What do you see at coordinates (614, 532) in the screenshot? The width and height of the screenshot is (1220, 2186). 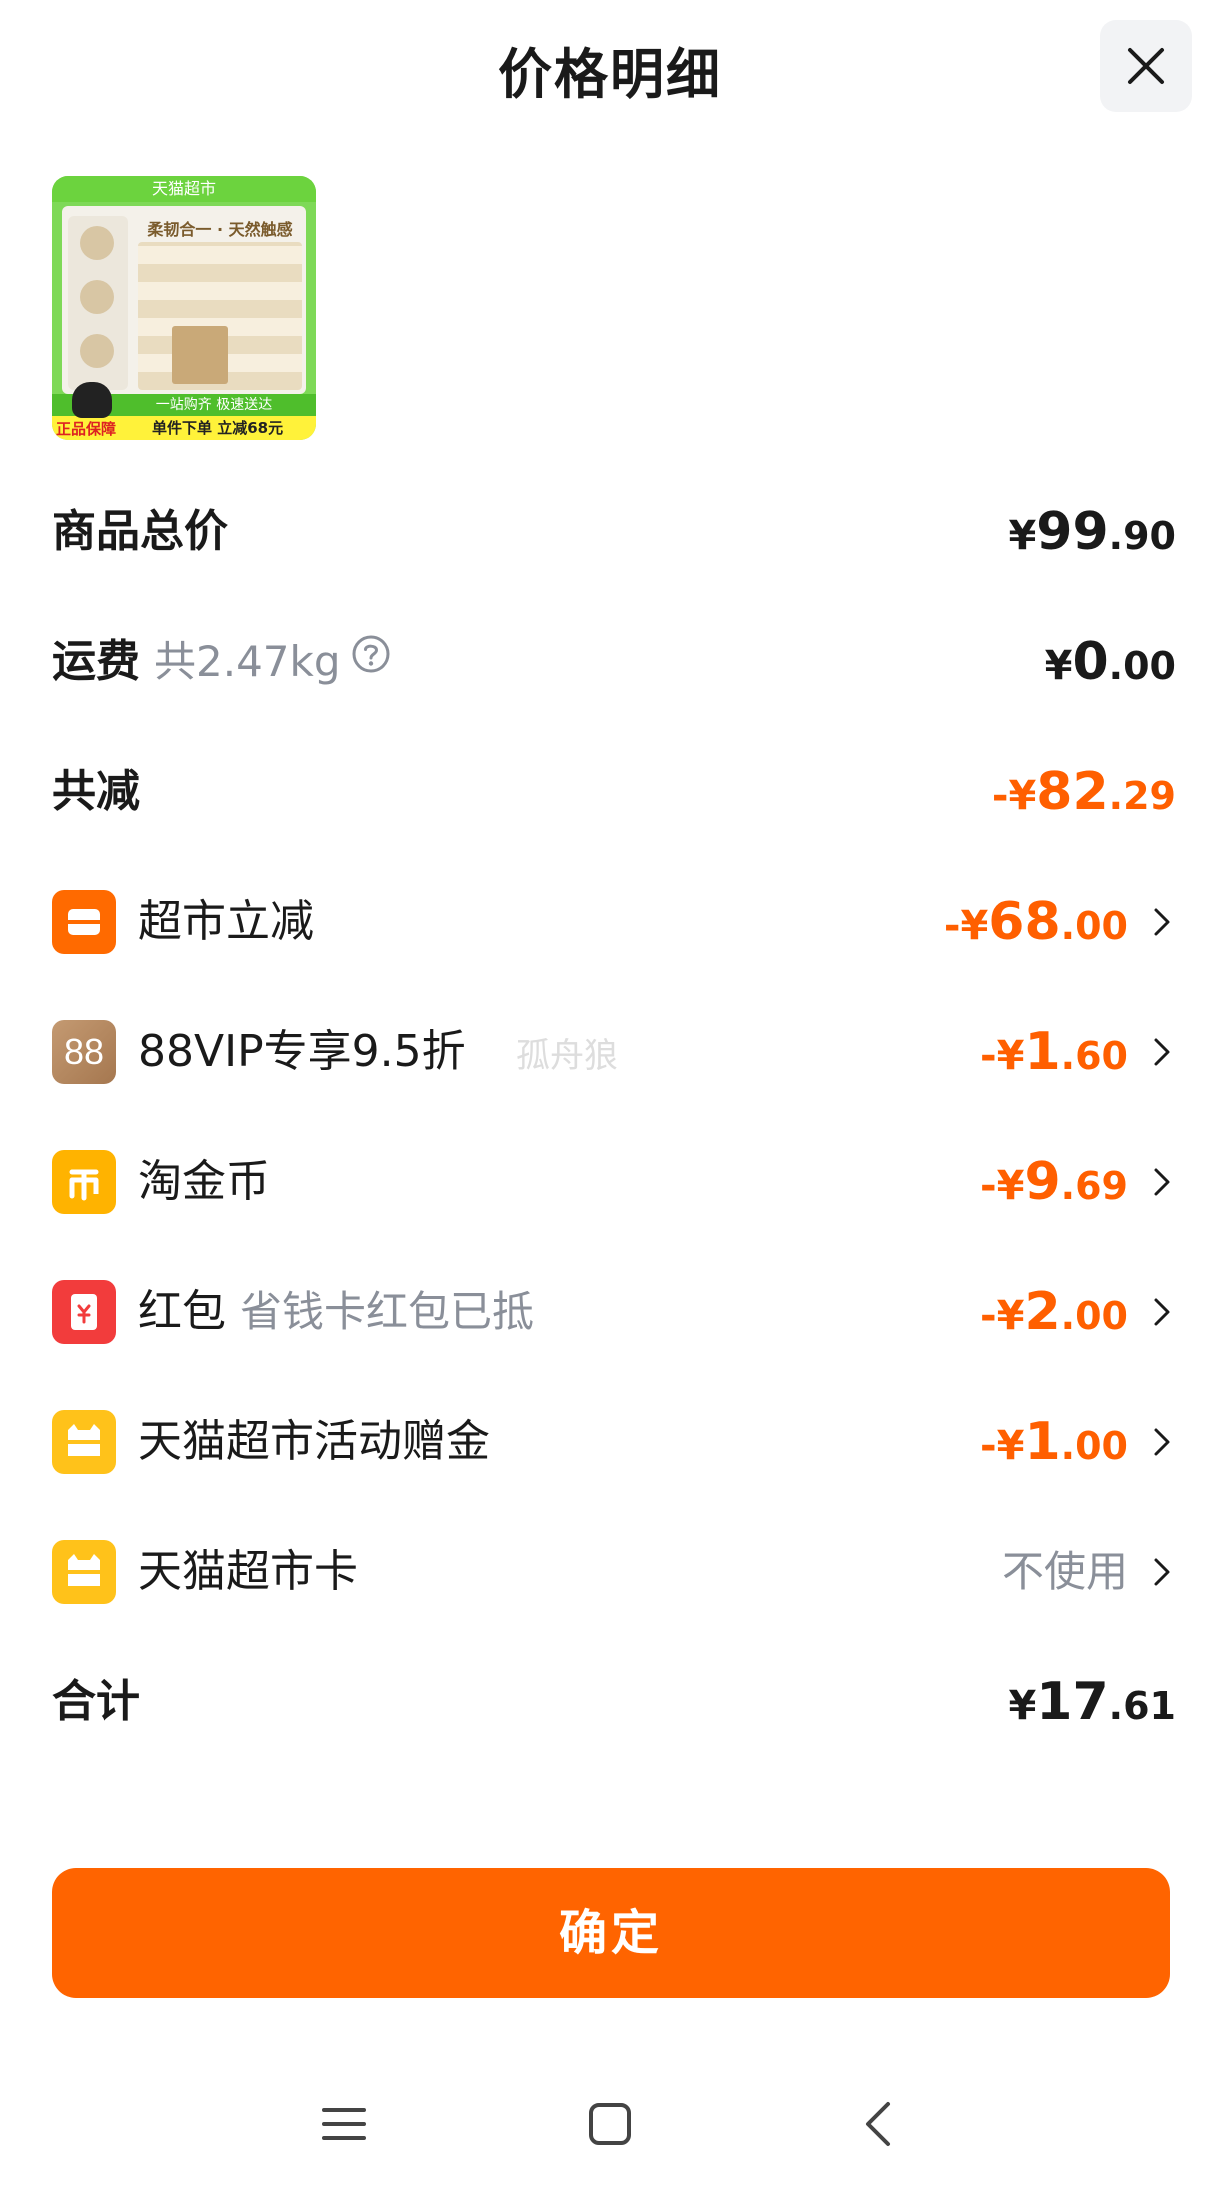 I see `row-goods-total: 商品总价 ¥99.90` at bounding box center [614, 532].